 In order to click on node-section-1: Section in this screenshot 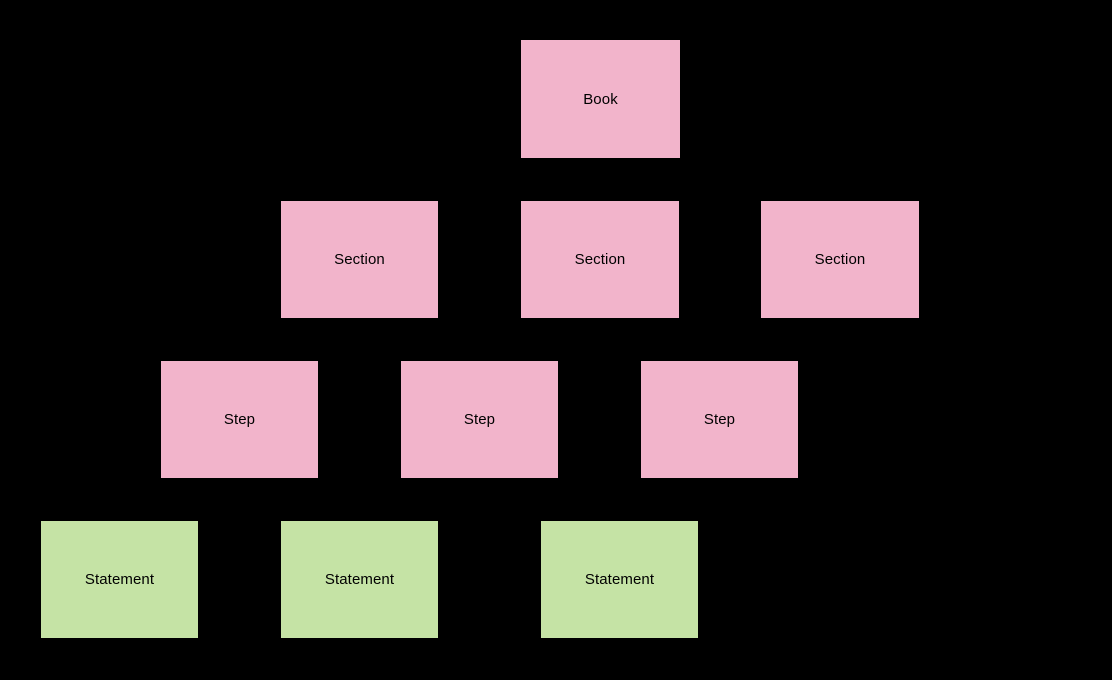, I will do `click(359, 259)`.